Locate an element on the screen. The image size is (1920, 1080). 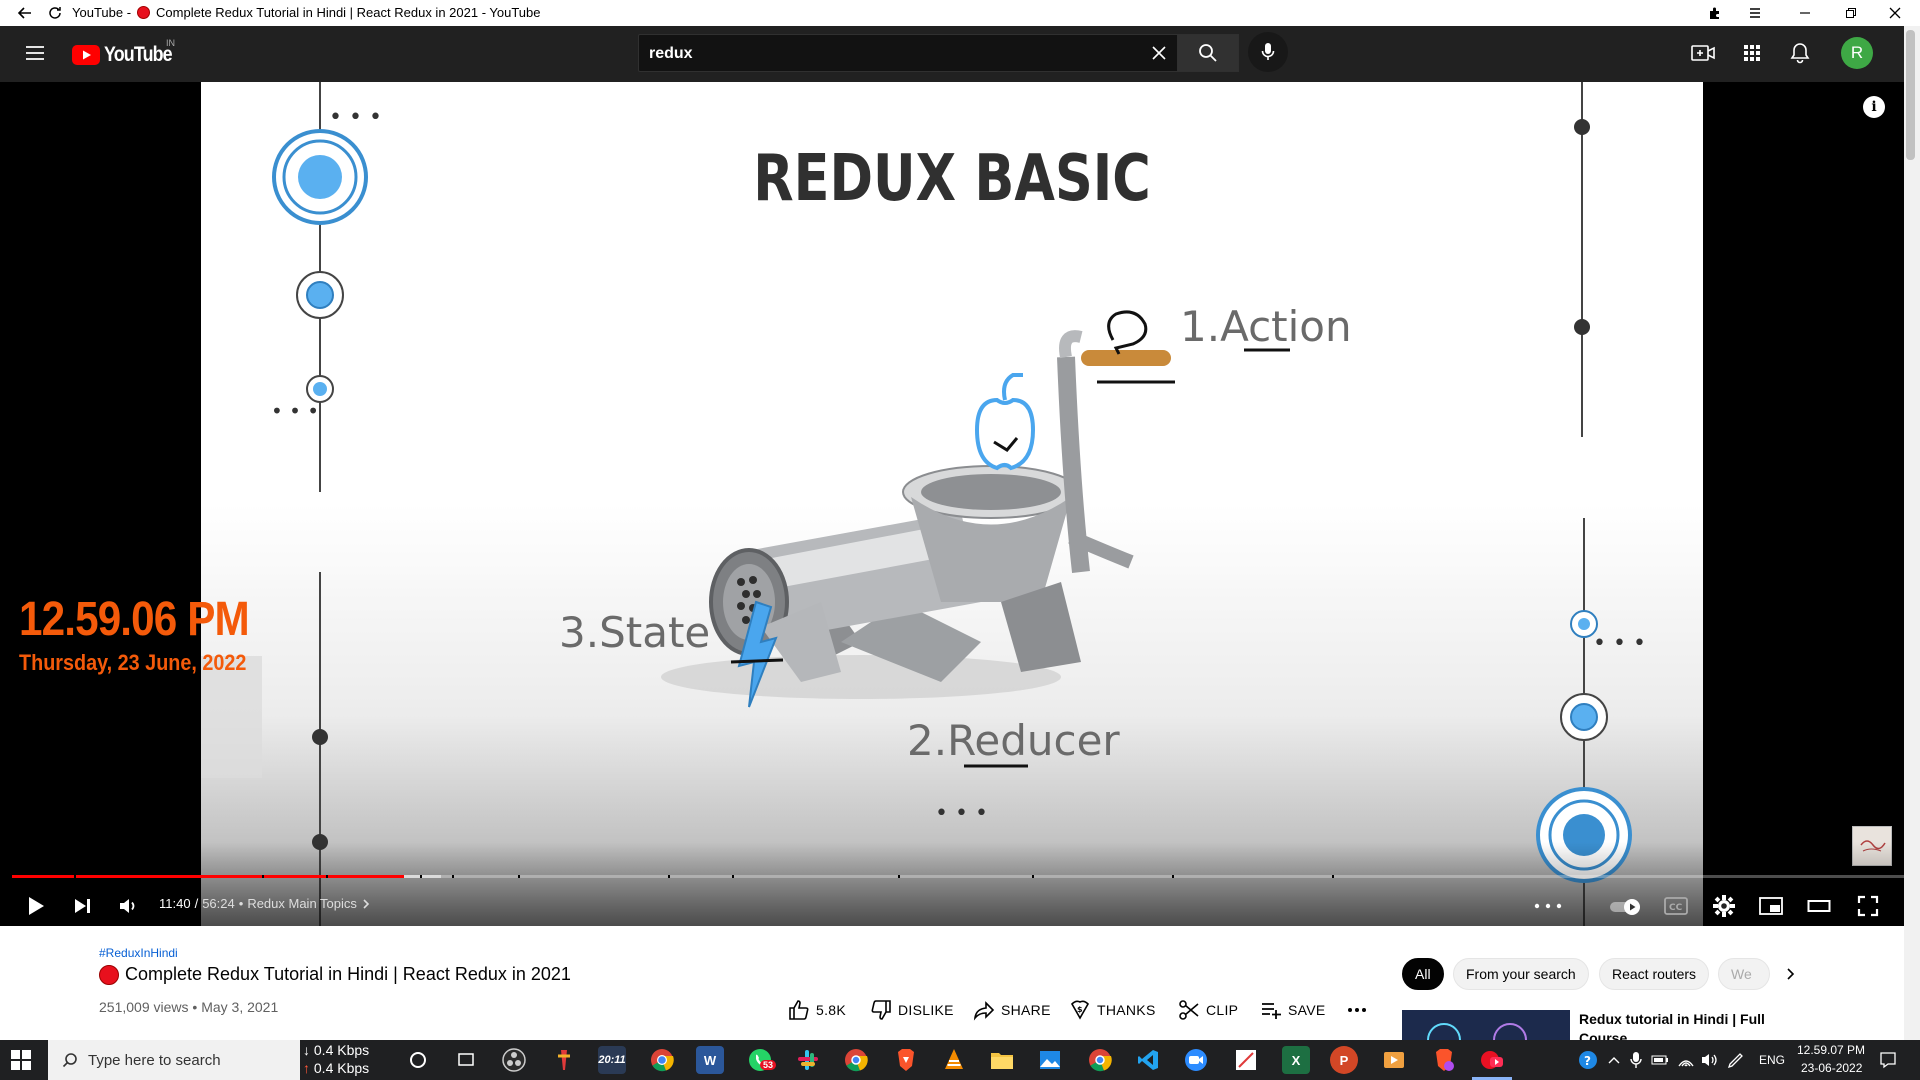
windows-start-icon is located at coordinates (21, 1060).